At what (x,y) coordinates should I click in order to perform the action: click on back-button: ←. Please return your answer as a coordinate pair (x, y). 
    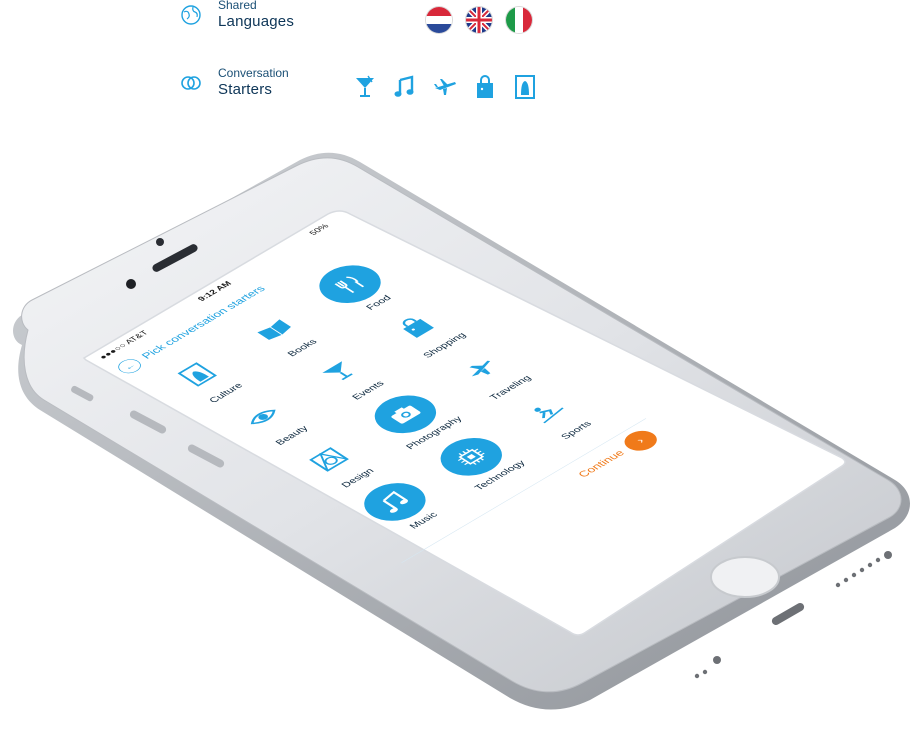
    Looking at the image, I should click on (129, 366).